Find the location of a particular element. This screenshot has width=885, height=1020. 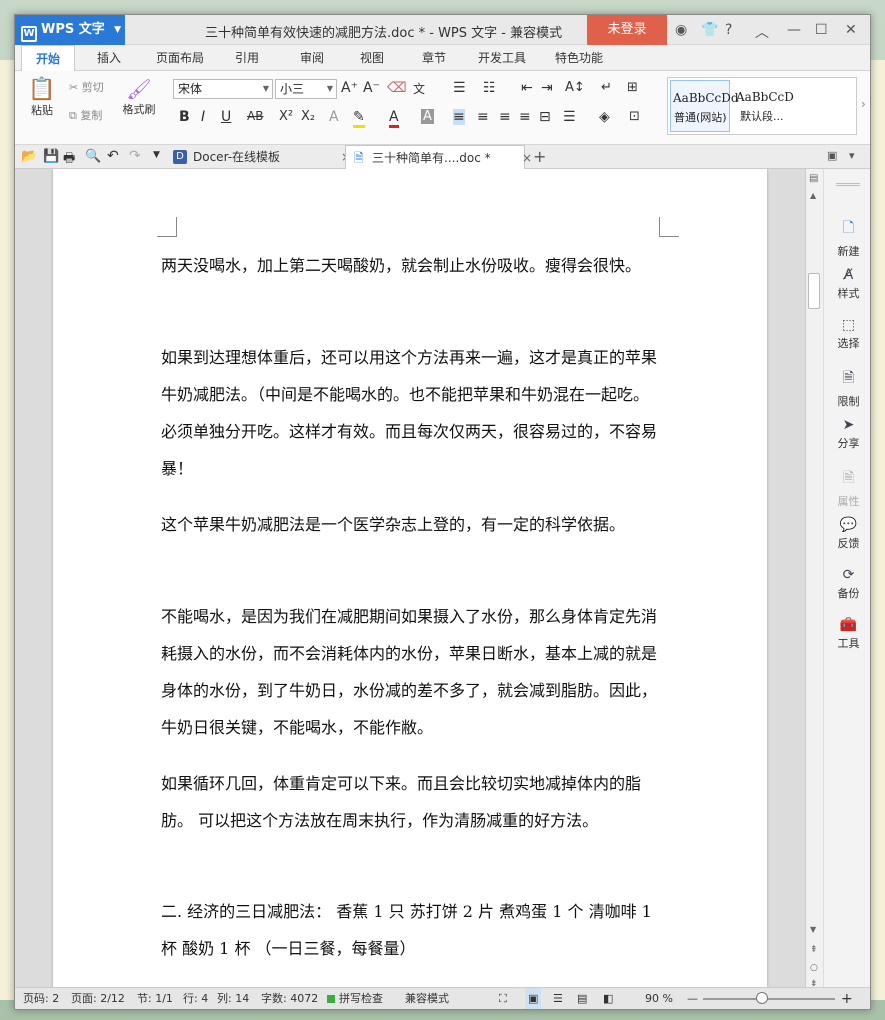

font-size-select: 小三 ▼ is located at coordinates (306, 89).